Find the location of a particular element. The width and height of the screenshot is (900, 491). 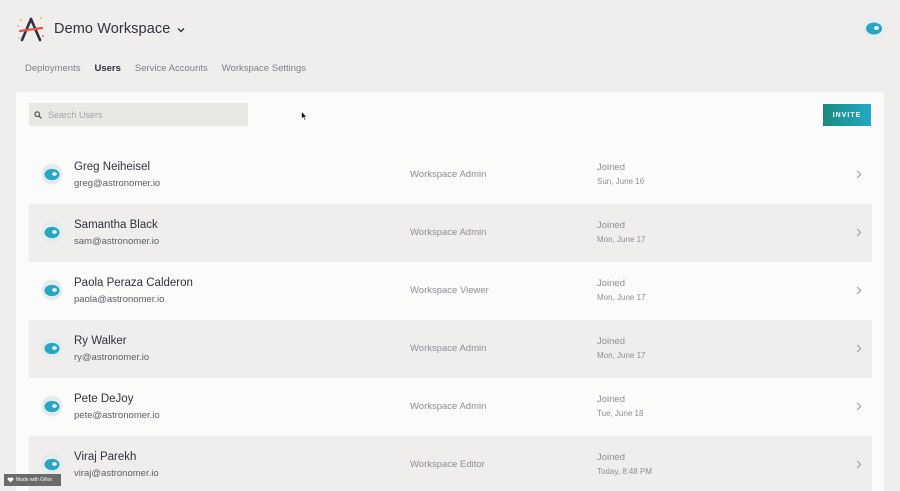

search-input is located at coordinates (143, 114).